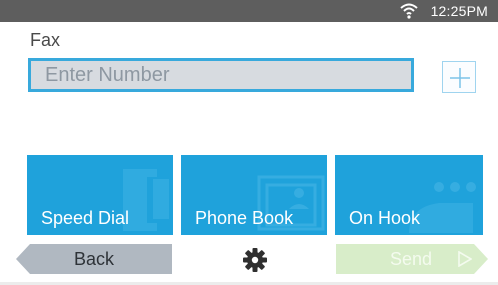  What do you see at coordinates (385, 218) in the screenshot?
I see `on-hook-label: On Hook` at bounding box center [385, 218].